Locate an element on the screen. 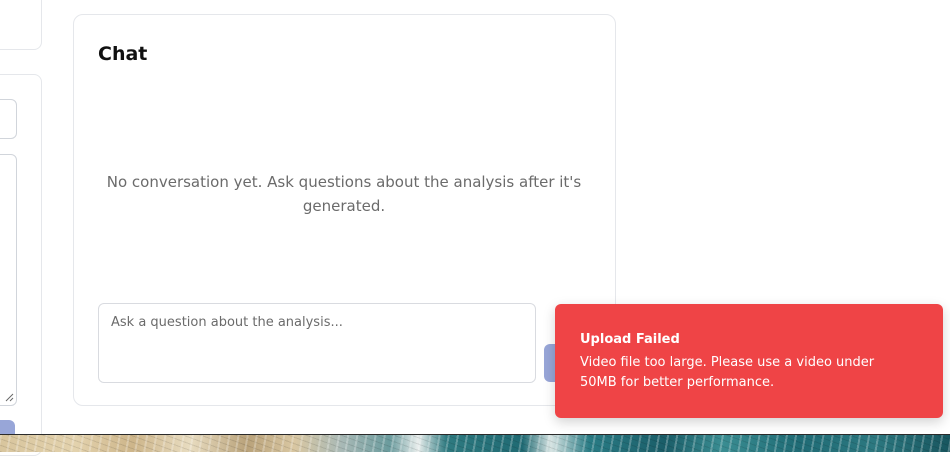 The height and width of the screenshot is (456, 950). chat-title: Chat is located at coordinates (123, 54).